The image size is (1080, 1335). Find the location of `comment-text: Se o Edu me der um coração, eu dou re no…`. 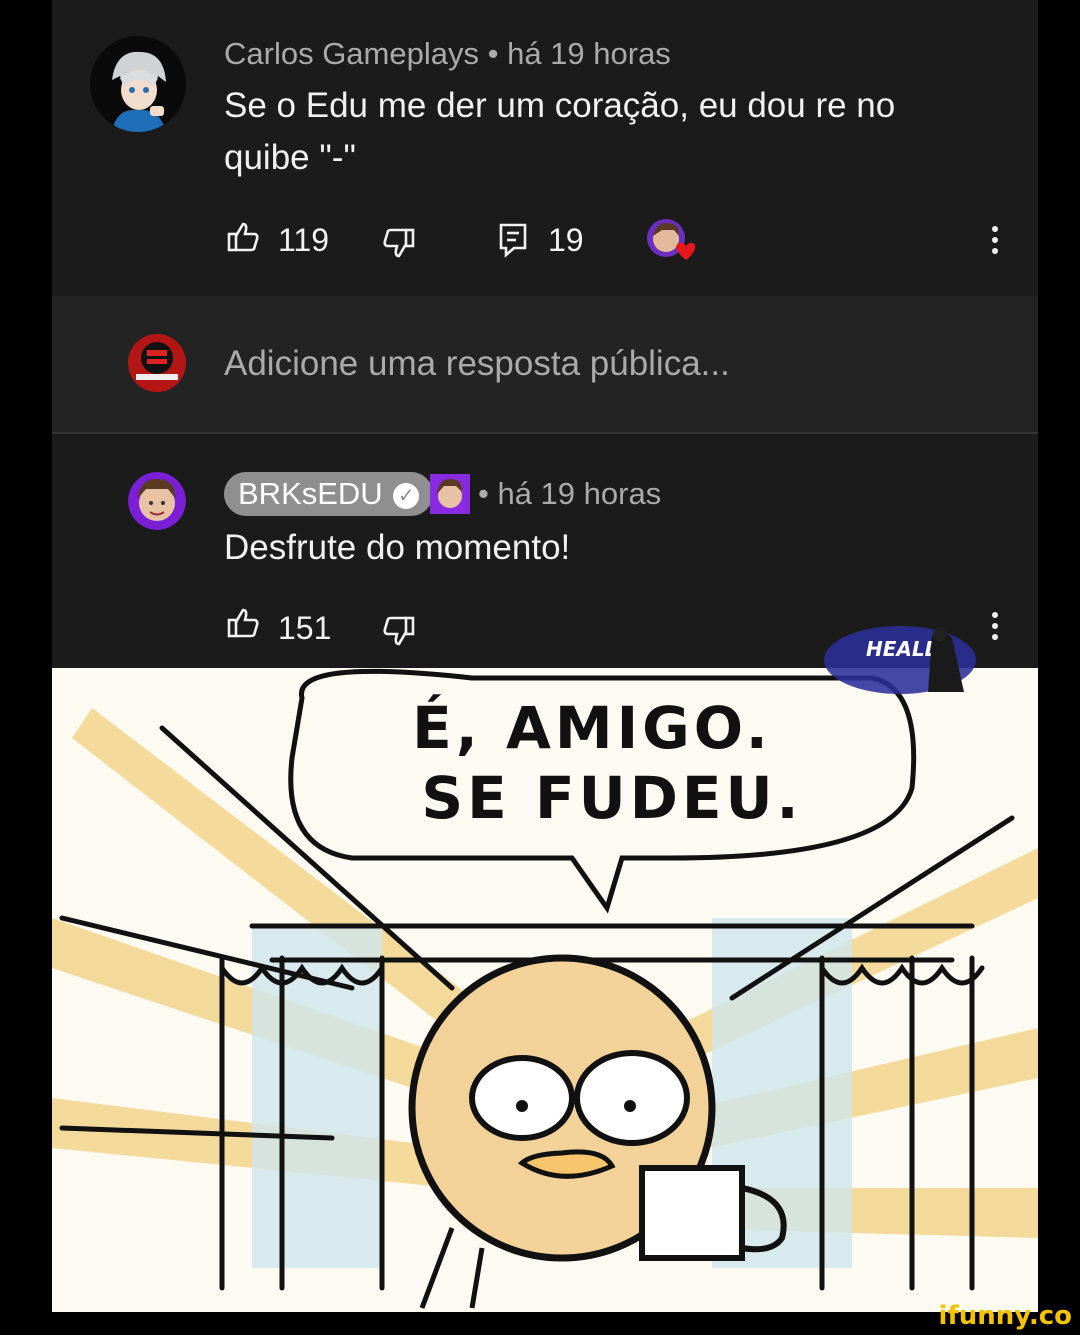

comment-text: Se o Edu me der um coração, eu dou re no… is located at coordinates (560, 131).